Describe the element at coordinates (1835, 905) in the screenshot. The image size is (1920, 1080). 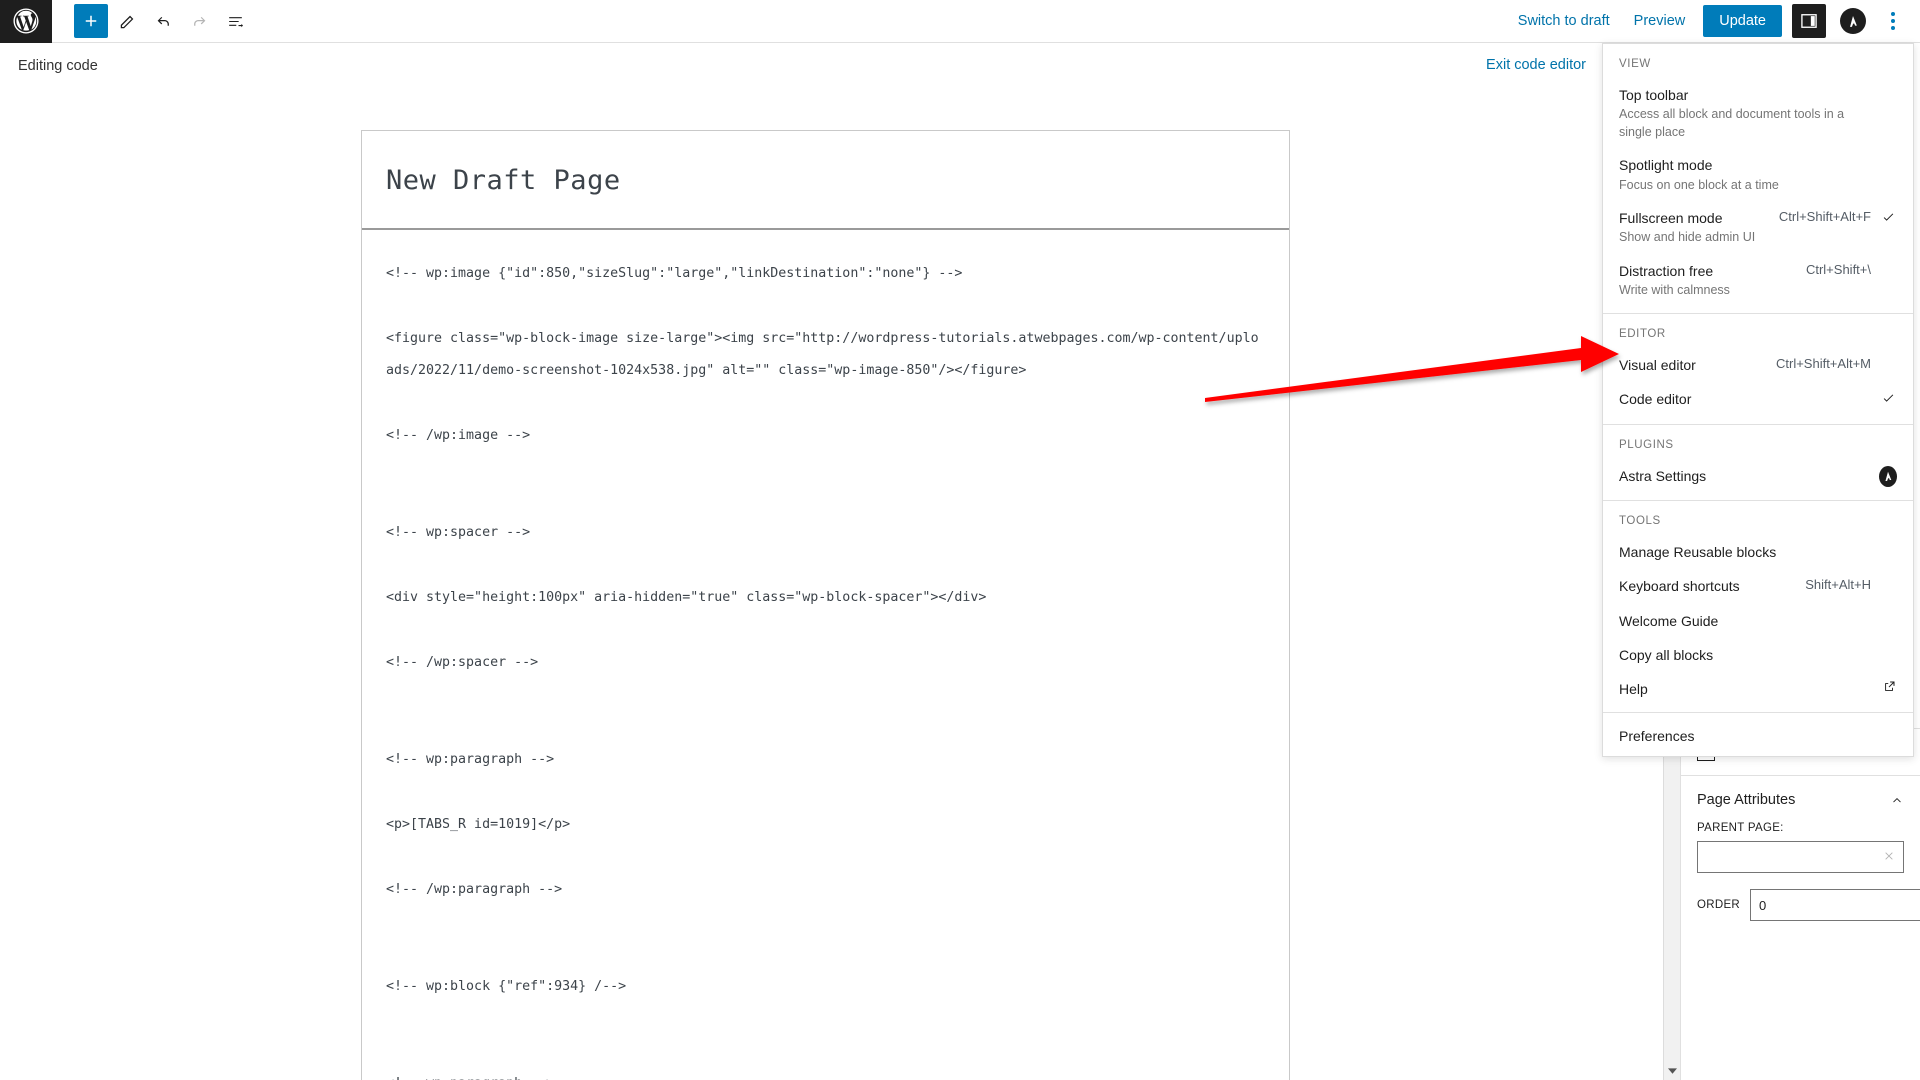
I see `order-input` at that location.